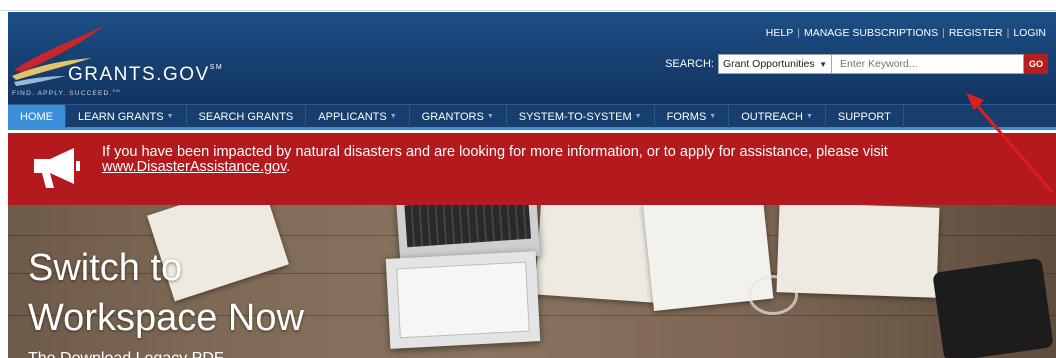  What do you see at coordinates (976, 33) in the screenshot?
I see `register-link: REGISTER` at bounding box center [976, 33].